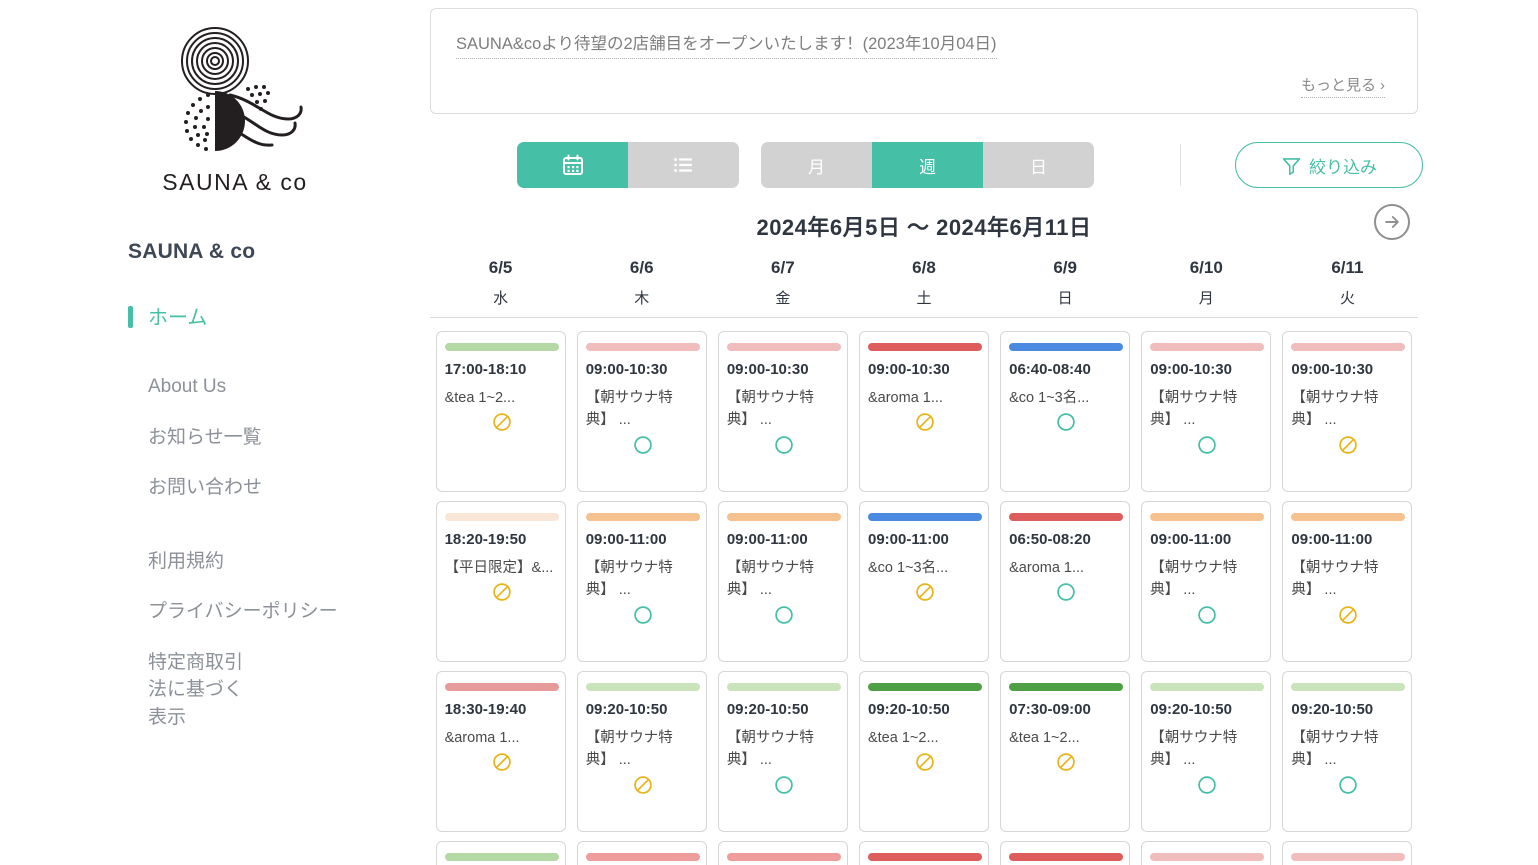  I want to click on view-toolbar: 月 週 日 絞り込み, so click(984, 165).